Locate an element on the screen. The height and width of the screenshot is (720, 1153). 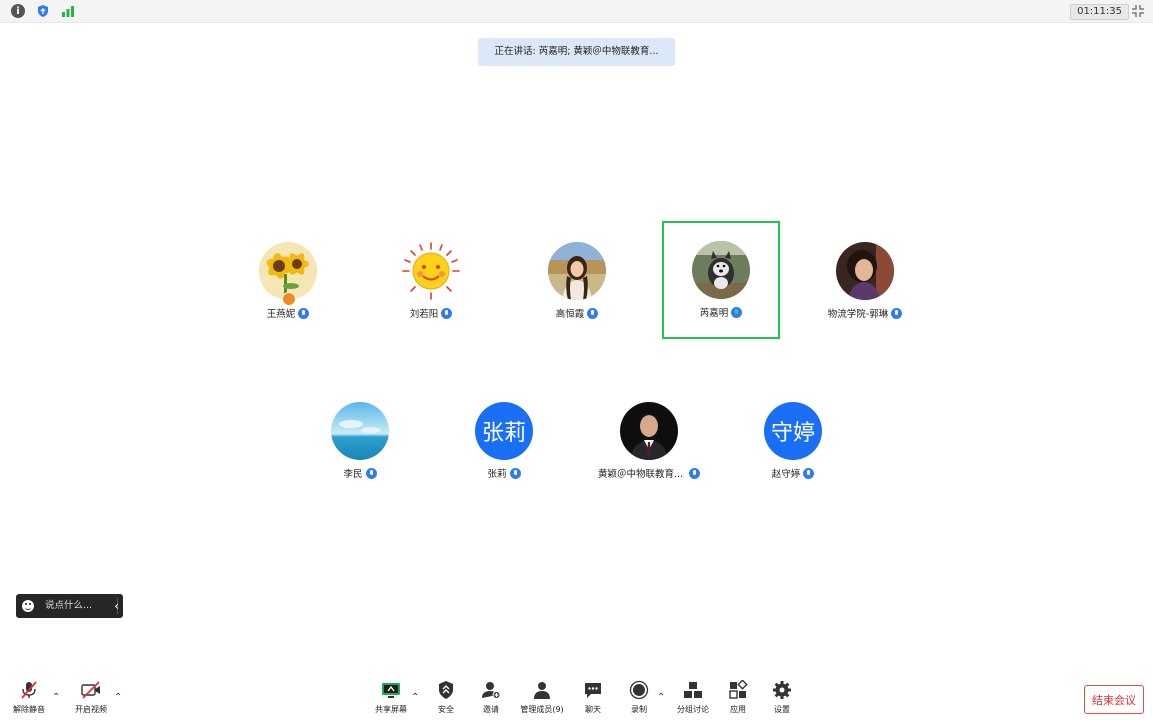
share-screen-icon is located at coordinates (391, 690).